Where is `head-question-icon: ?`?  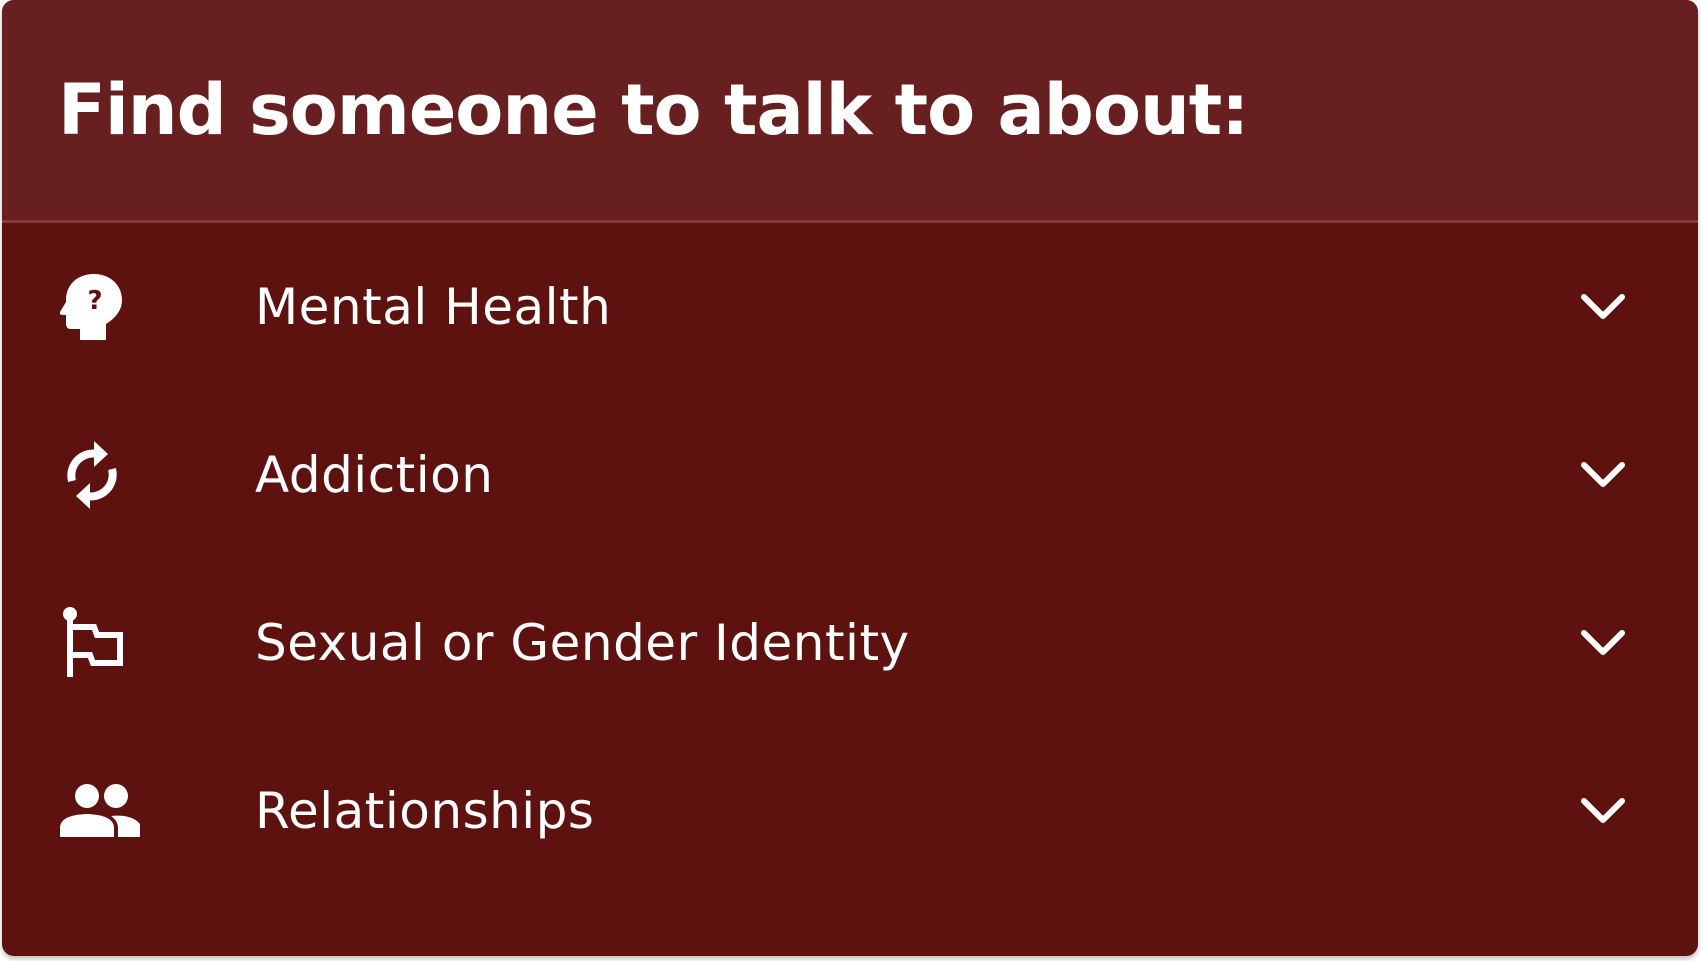 head-question-icon: ? is located at coordinates (100, 307).